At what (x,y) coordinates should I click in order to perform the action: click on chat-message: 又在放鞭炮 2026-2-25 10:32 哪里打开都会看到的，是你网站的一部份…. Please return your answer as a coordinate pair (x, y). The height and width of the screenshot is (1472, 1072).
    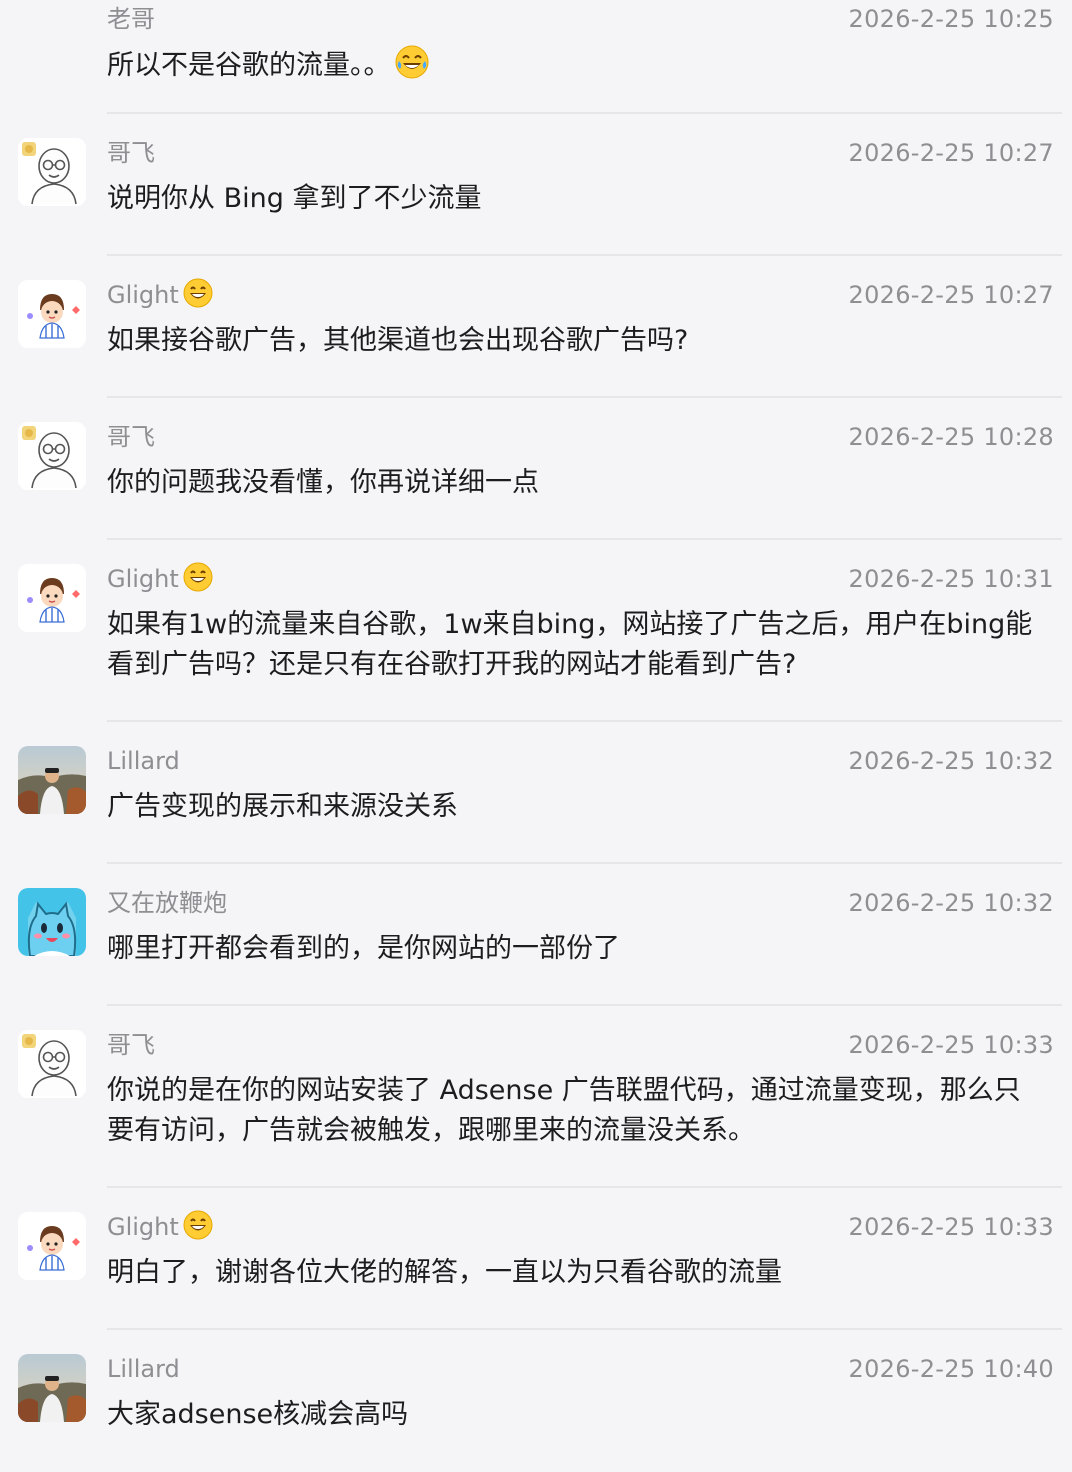
    Looking at the image, I should click on (536, 935).